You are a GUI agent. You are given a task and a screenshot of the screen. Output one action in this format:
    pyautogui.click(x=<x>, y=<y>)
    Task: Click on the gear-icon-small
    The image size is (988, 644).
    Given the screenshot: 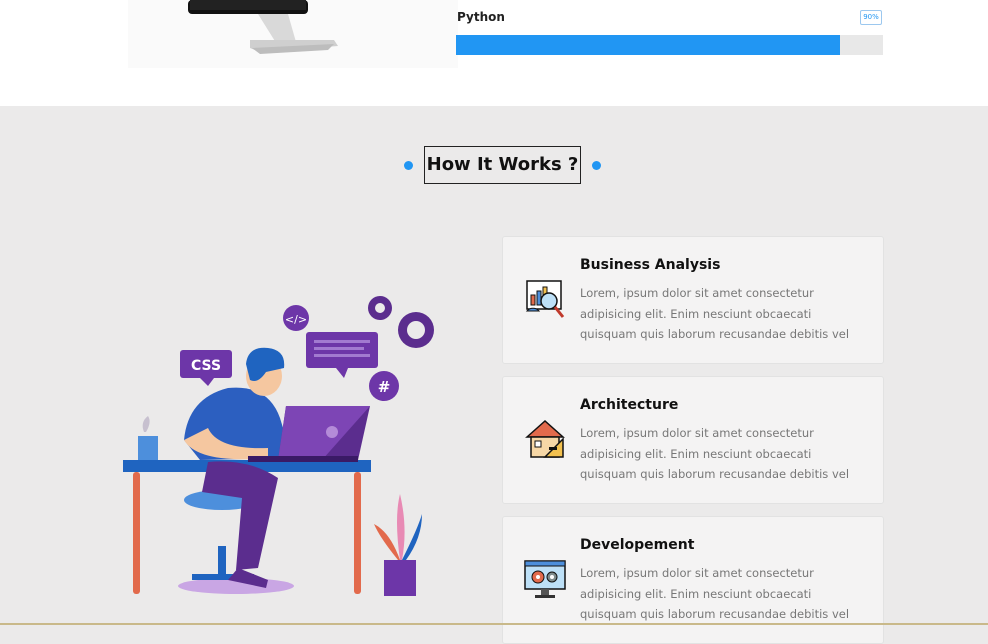 What is the action you would take?
    pyautogui.click(x=380, y=308)
    